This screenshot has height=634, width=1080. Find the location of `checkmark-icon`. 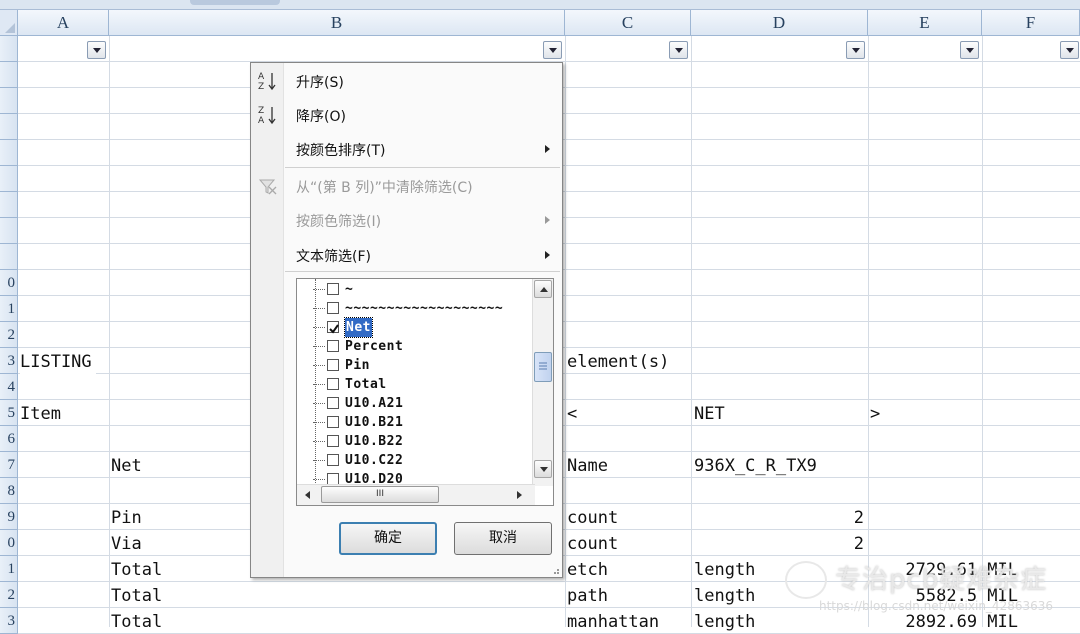

checkmark-icon is located at coordinates (334, 329).